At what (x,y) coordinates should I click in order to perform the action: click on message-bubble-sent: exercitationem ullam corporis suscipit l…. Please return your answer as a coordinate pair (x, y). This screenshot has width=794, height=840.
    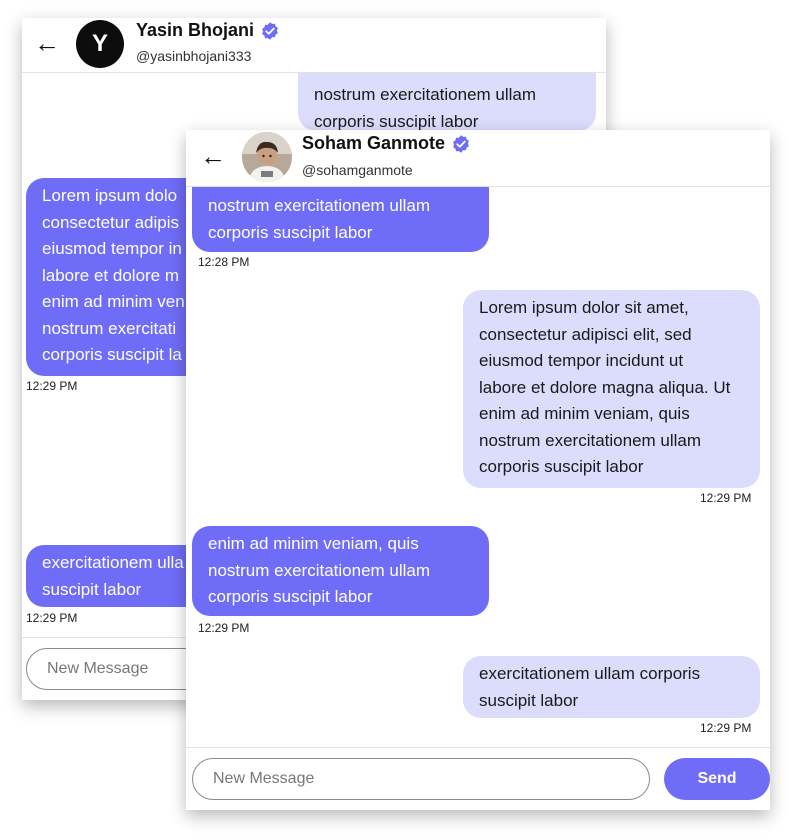
    Looking at the image, I should click on (611, 687).